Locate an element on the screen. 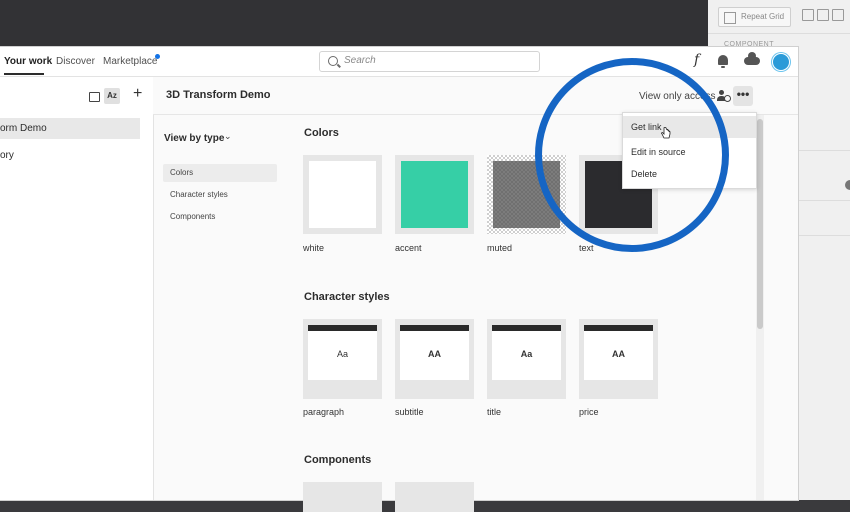 Image resolution: width=850 pixels, height=512 pixels. style-label: price is located at coordinates (589, 412).